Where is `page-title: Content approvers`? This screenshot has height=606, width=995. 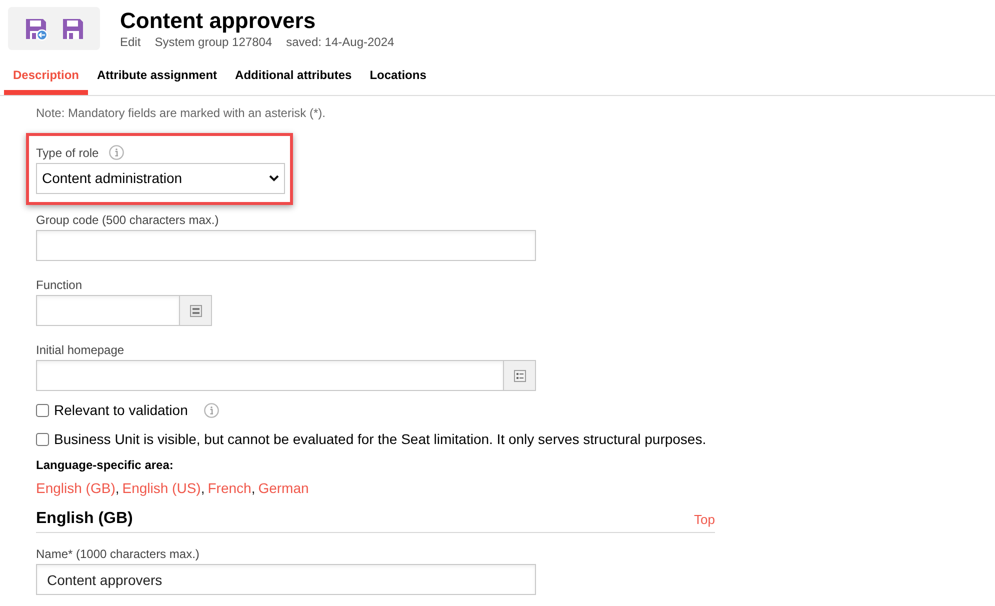 page-title: Content approvers is located at coordinates (218, 21).